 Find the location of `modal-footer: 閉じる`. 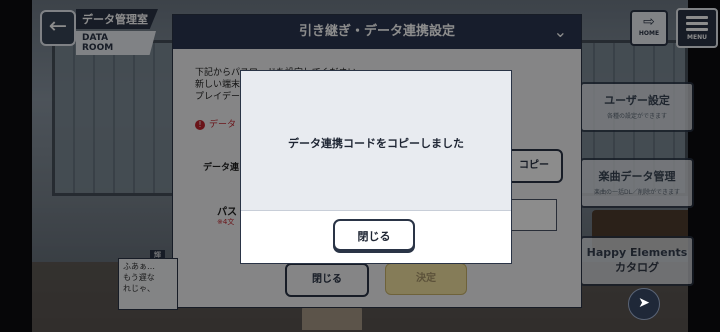

modal-footer: 閉じる is located at coordinates (376, 236).